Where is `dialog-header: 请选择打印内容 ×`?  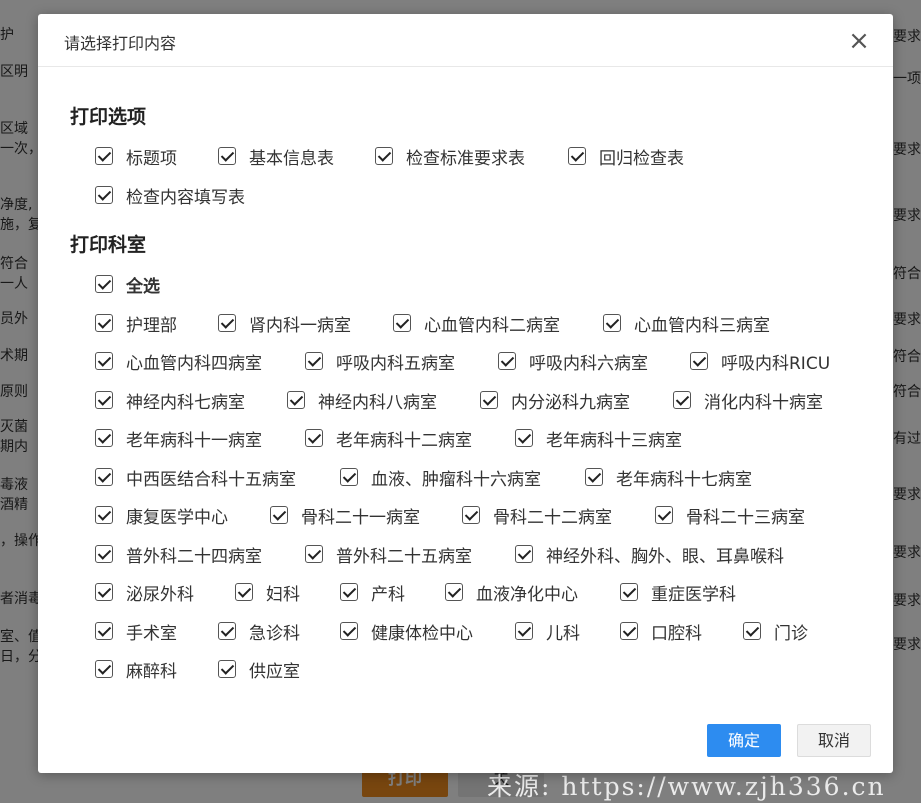 dialog-header: 请选择打印内容 × is located at coordinates (465, 40).